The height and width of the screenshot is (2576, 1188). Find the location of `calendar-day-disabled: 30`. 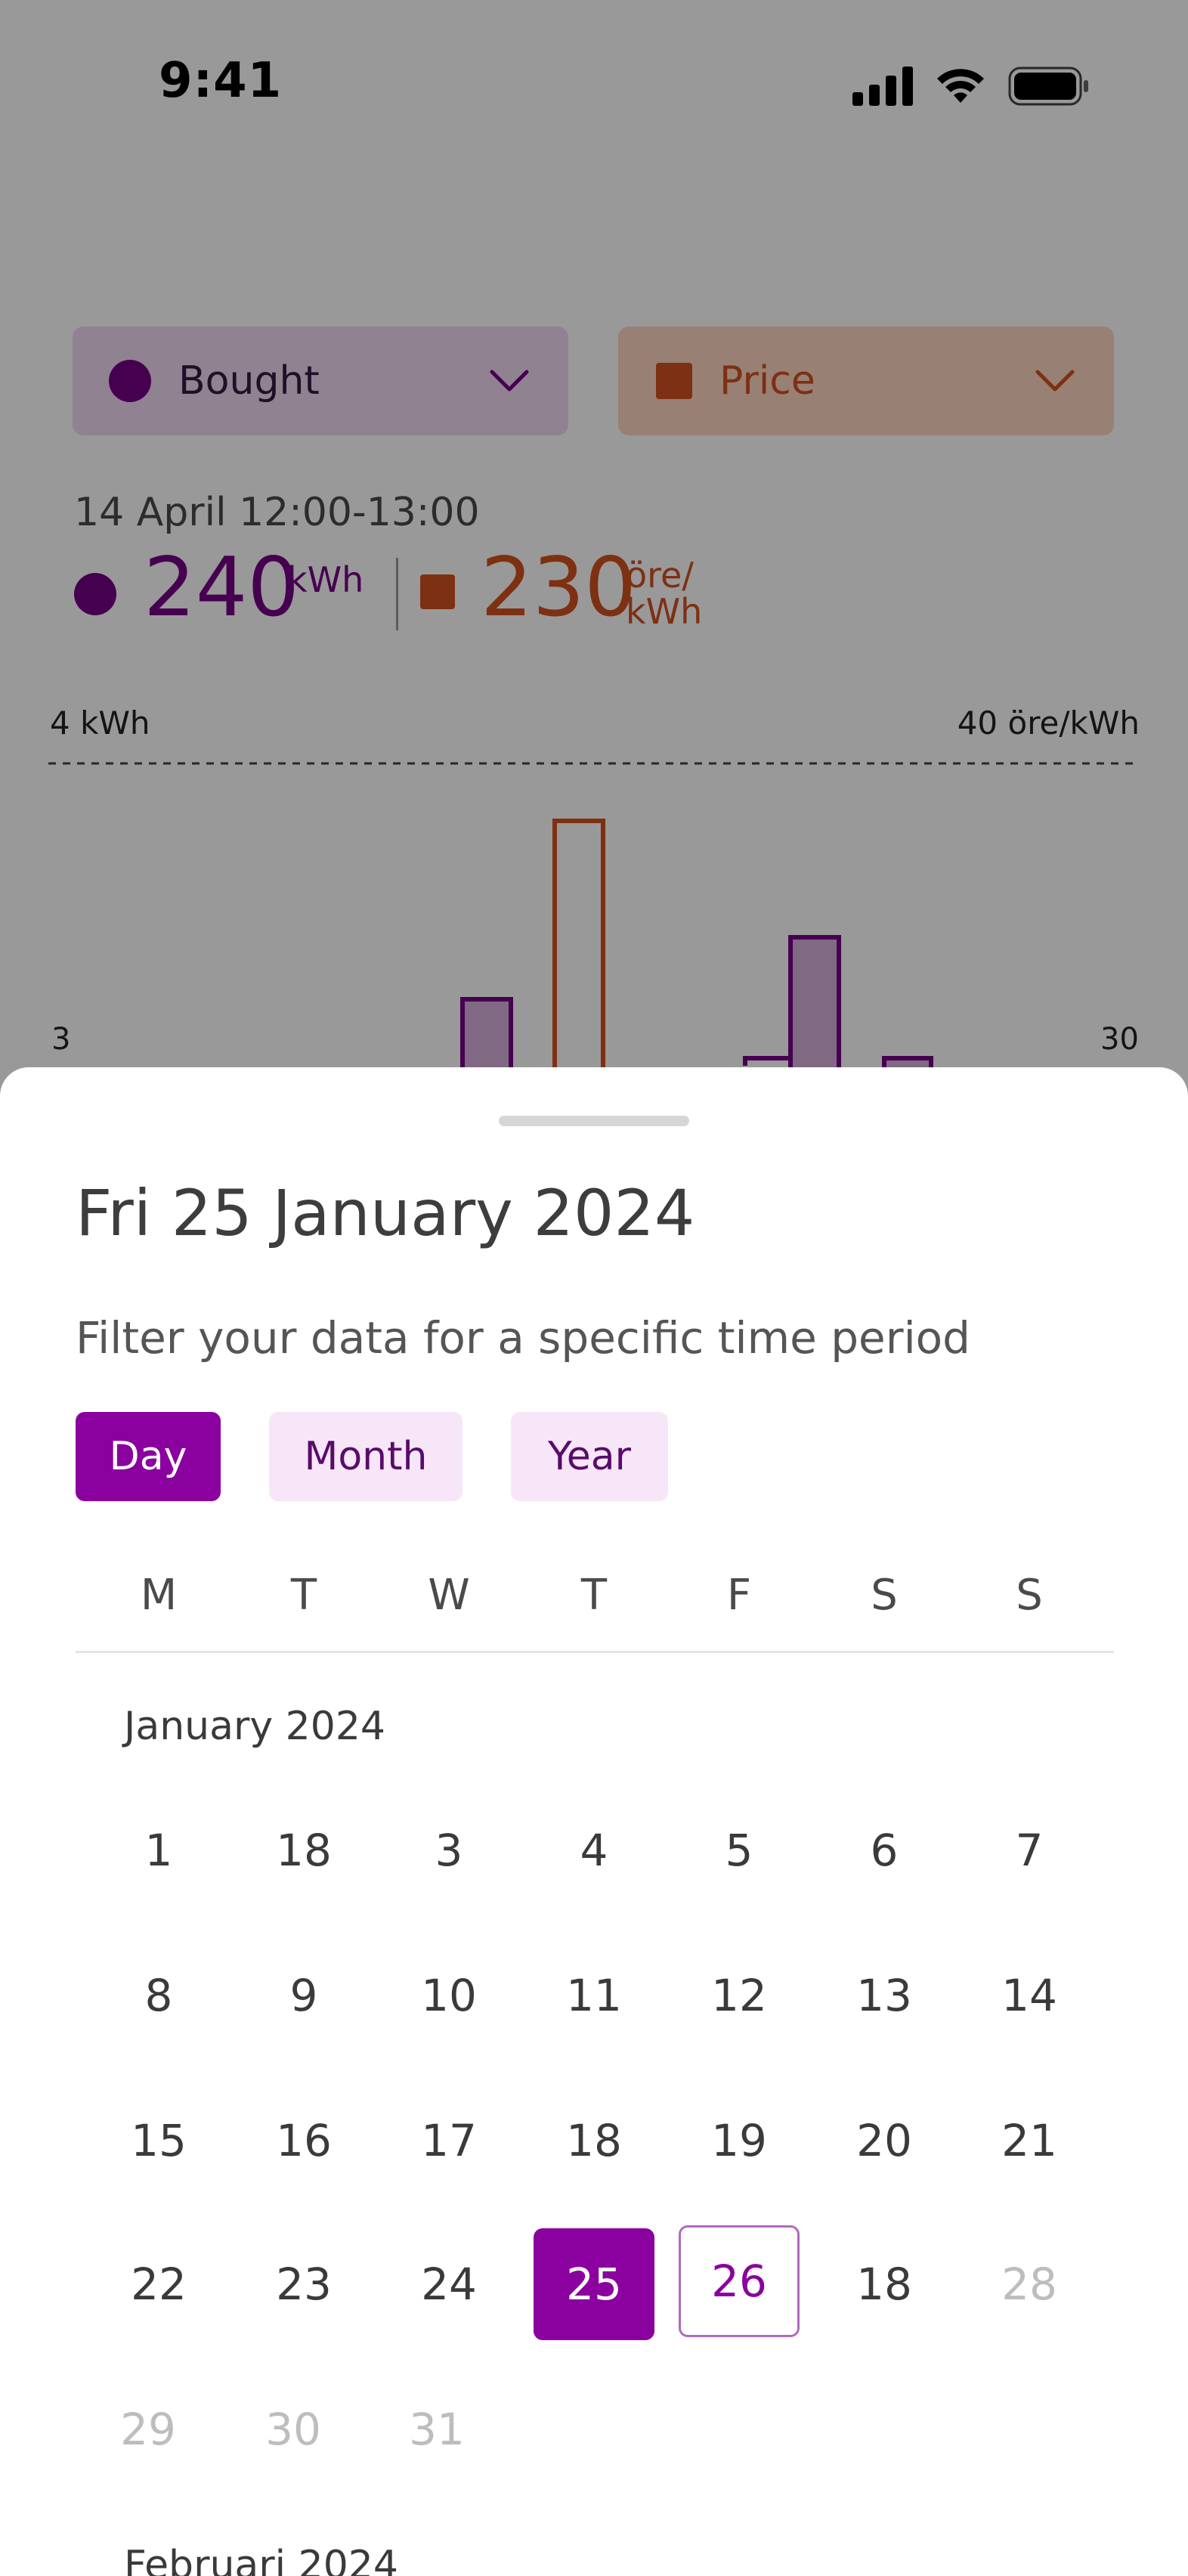

calendar-day-disabled: 30 is located at coordinates (293, 2429).